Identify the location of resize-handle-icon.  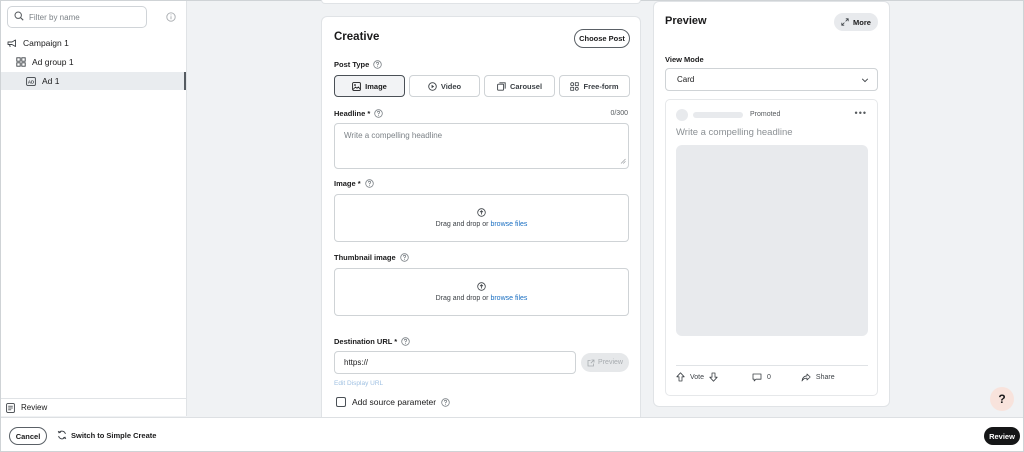
(623, 161).